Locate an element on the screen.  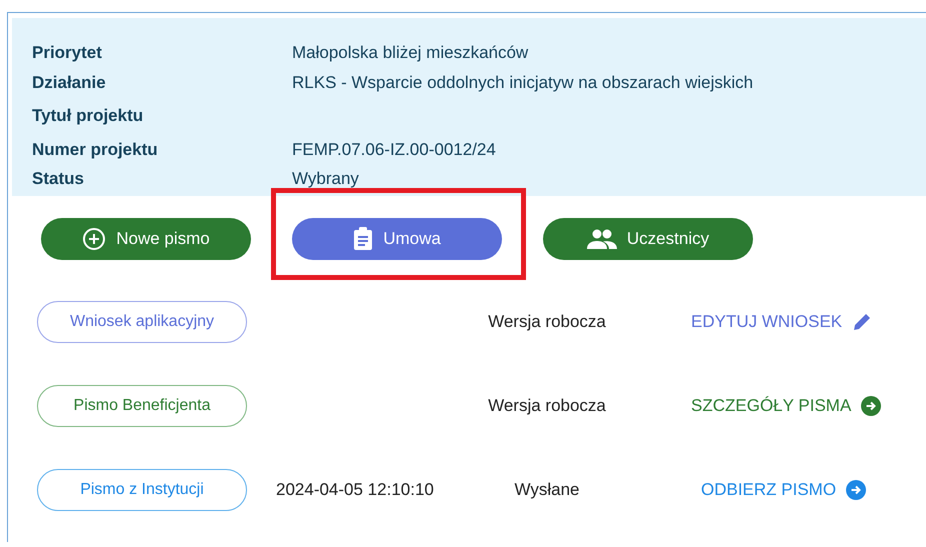
clipboard-icon is located at coordinates (363, 239).